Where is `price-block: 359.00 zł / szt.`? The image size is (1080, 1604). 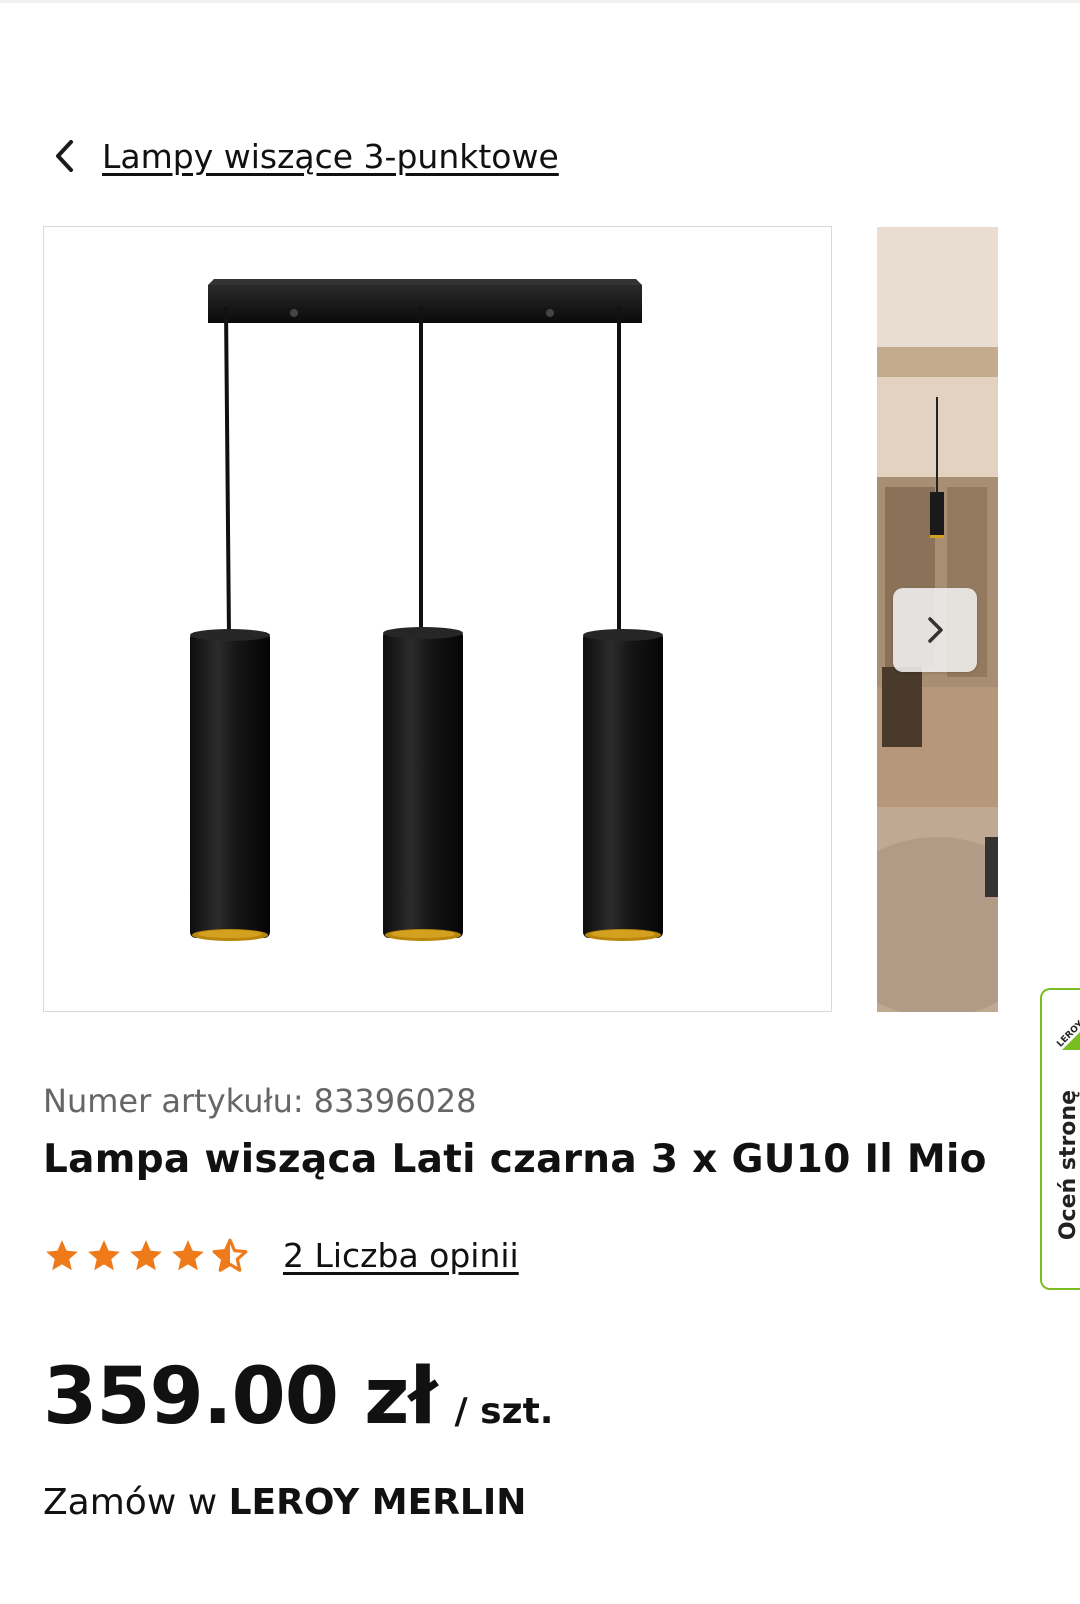 price-block: 359.00 zł / szt. is located at coordinates (298, 1397).